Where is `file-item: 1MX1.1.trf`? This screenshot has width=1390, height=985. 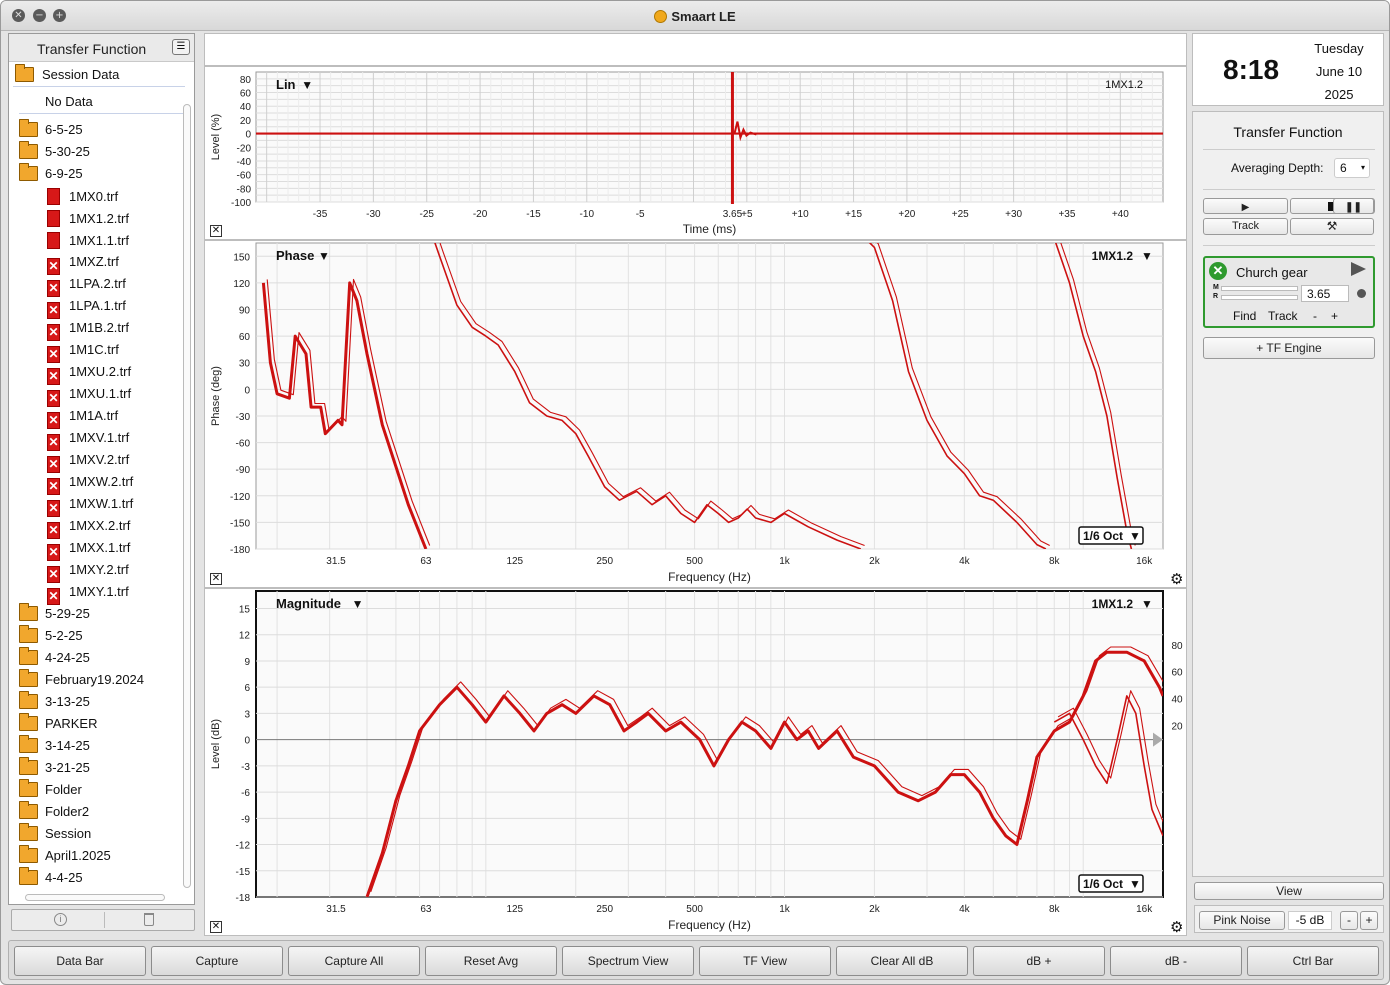 file-item: 1MX1.1.trf is located at coordinates (88, 240).